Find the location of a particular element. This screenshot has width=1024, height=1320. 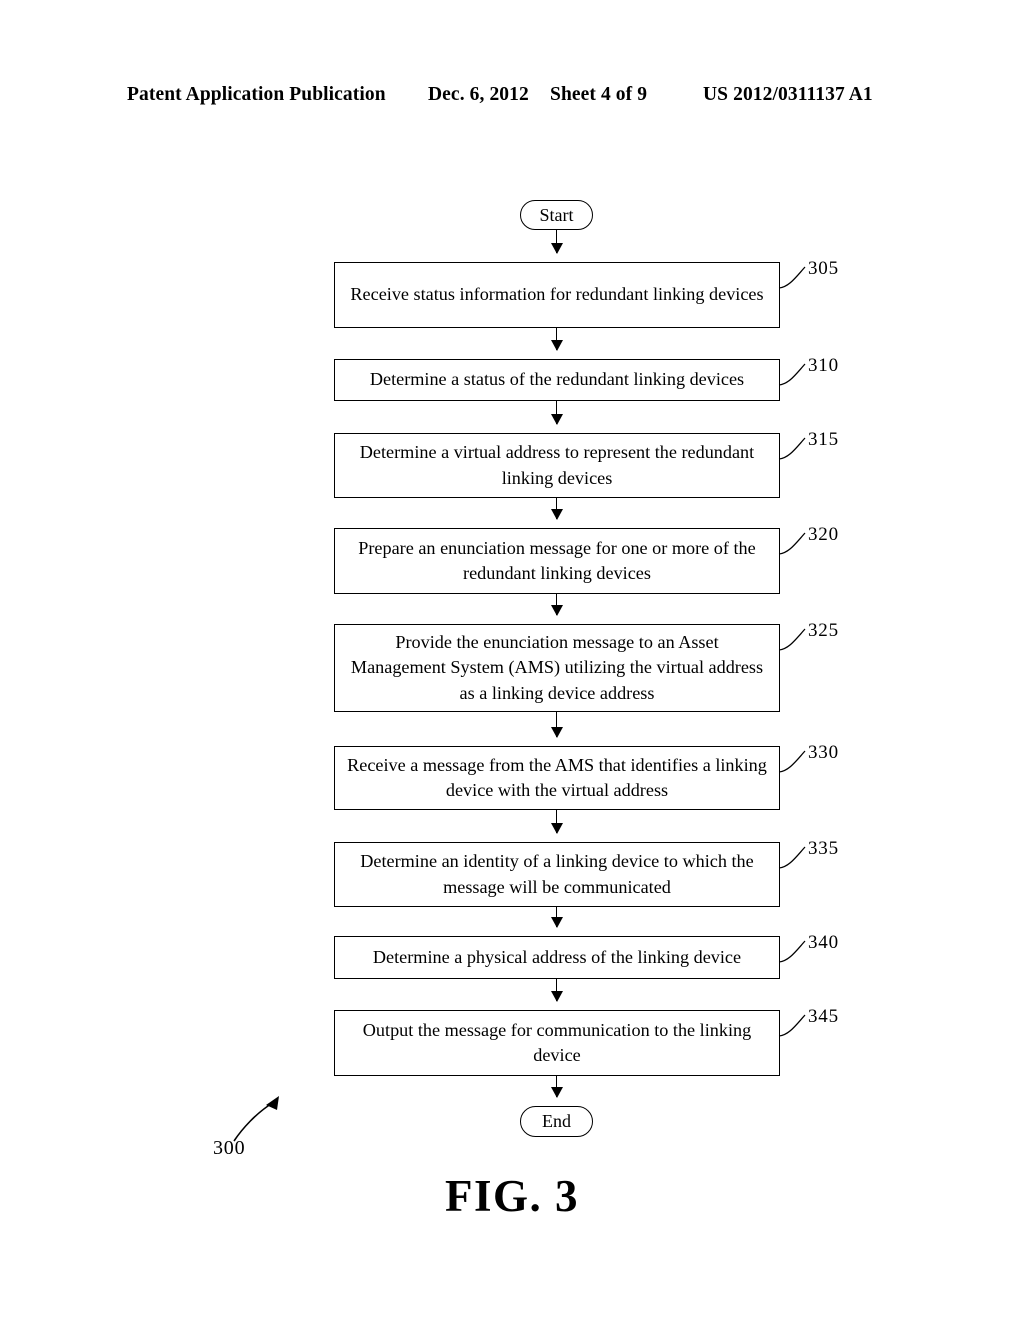

start-label: Start is located at coordinates (556, 214).